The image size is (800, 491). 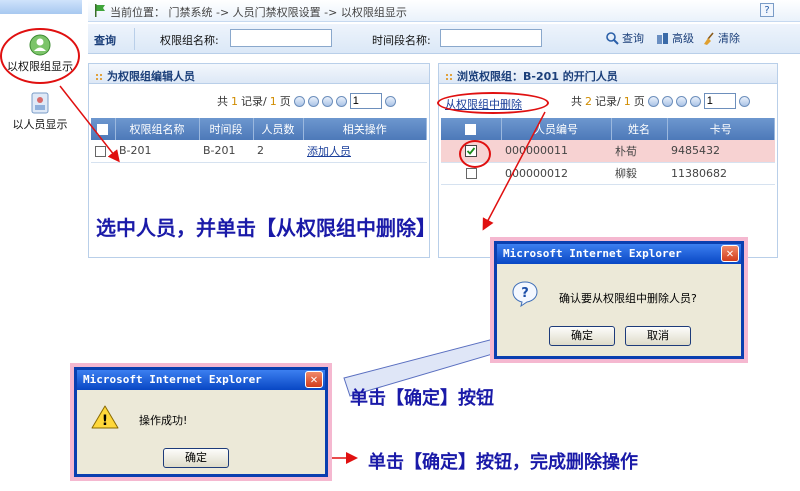 I want to click on warning-icon: !, so click(x=105, y=417).